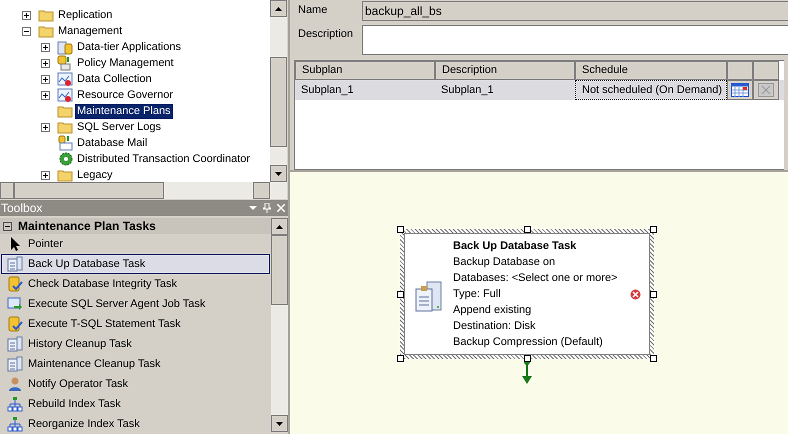 The height and width of the screenshot is (434, 788). Describe the element at coordinates (495, 326) in the screenshot. I see `task-detail: Destination: Disk` at that location.